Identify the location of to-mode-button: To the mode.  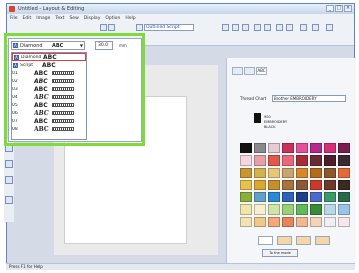
(280, 253).